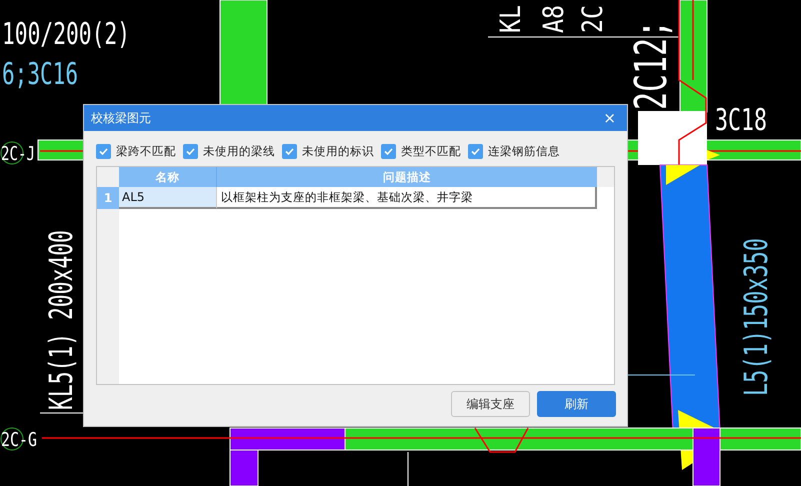  Describe the element at coordinates (757, 317) in the screenshot. I see `drawing-label: L5(1)150x350` at that location.